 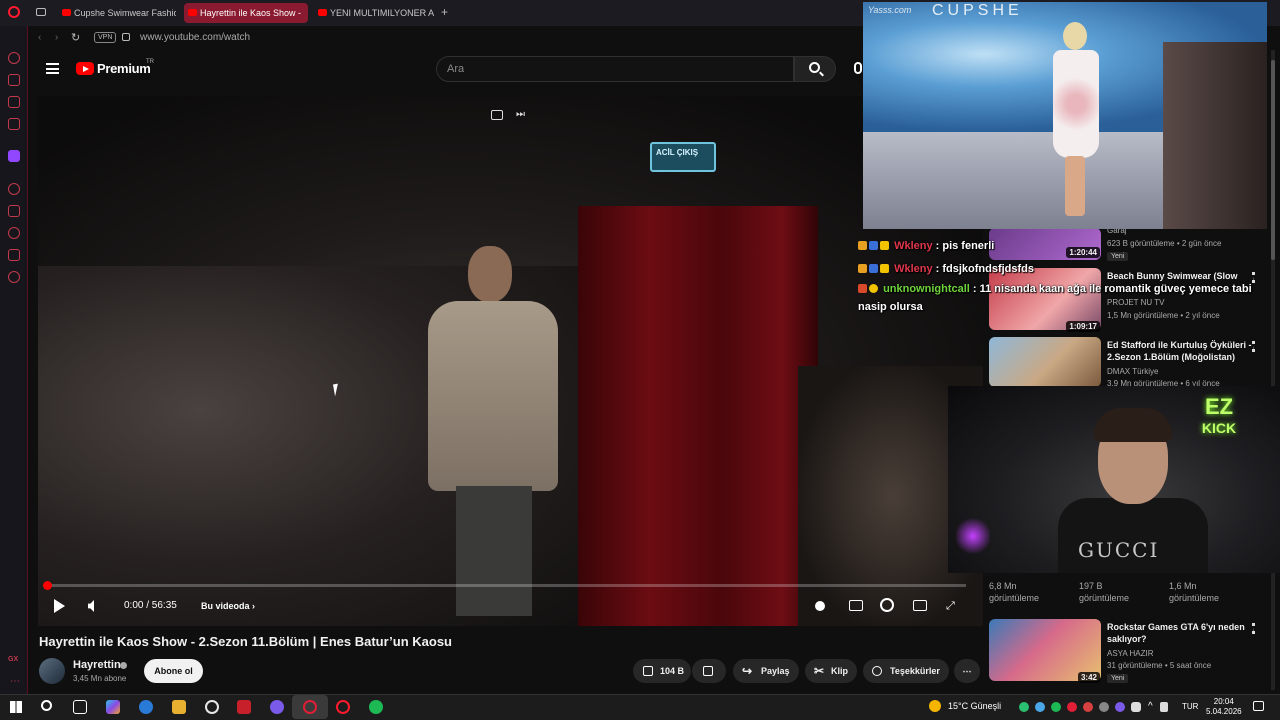 I want to click on channel-name: Hayrettin, so click(x=97, y=665).